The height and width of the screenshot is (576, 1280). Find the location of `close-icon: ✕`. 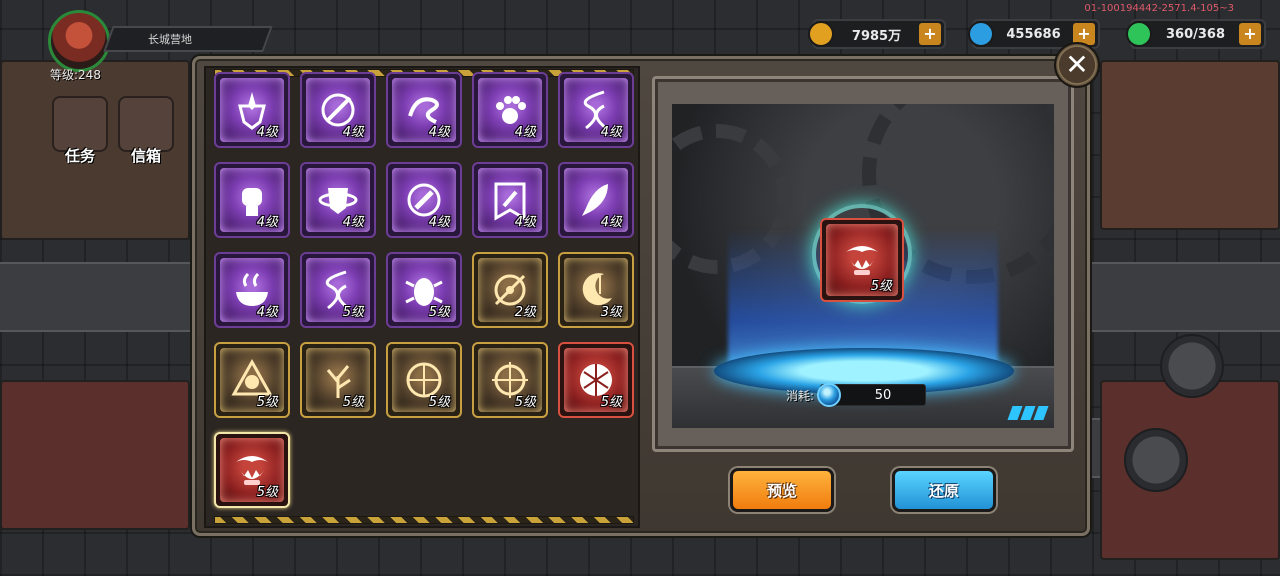

close-icon: ✕ is located at coordinates (1077, 64).